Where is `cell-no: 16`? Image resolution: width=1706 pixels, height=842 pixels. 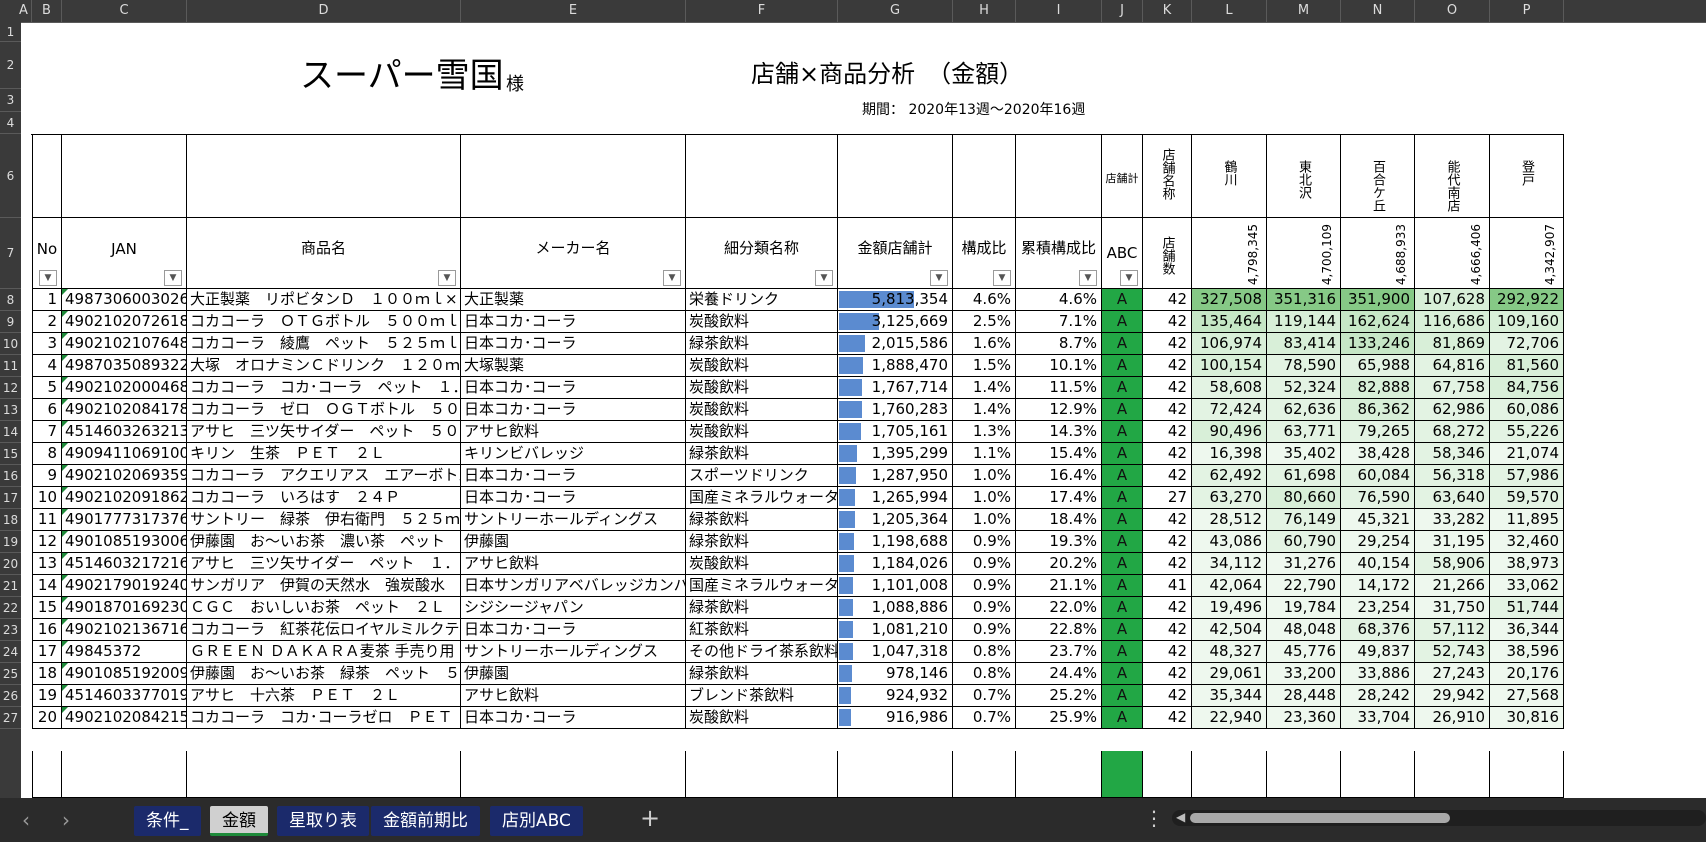 cell-no: 16 is located at coordinates (47, 630).